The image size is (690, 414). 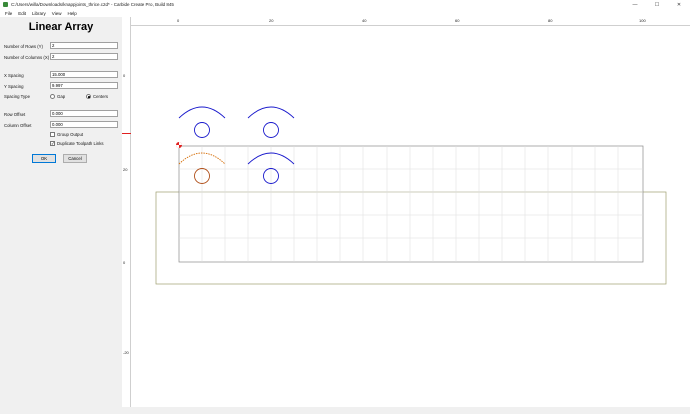 I want to click on spacing-type-label: Spacing Type, so click(x=17, y=96).